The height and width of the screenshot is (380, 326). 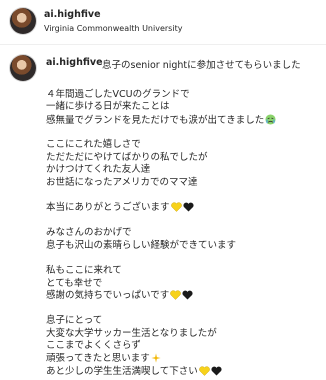 What do you see at coordinates (72, 14) in the screenshot?
I see `post-username: ai.highfive` at bounding box center [72, 14].